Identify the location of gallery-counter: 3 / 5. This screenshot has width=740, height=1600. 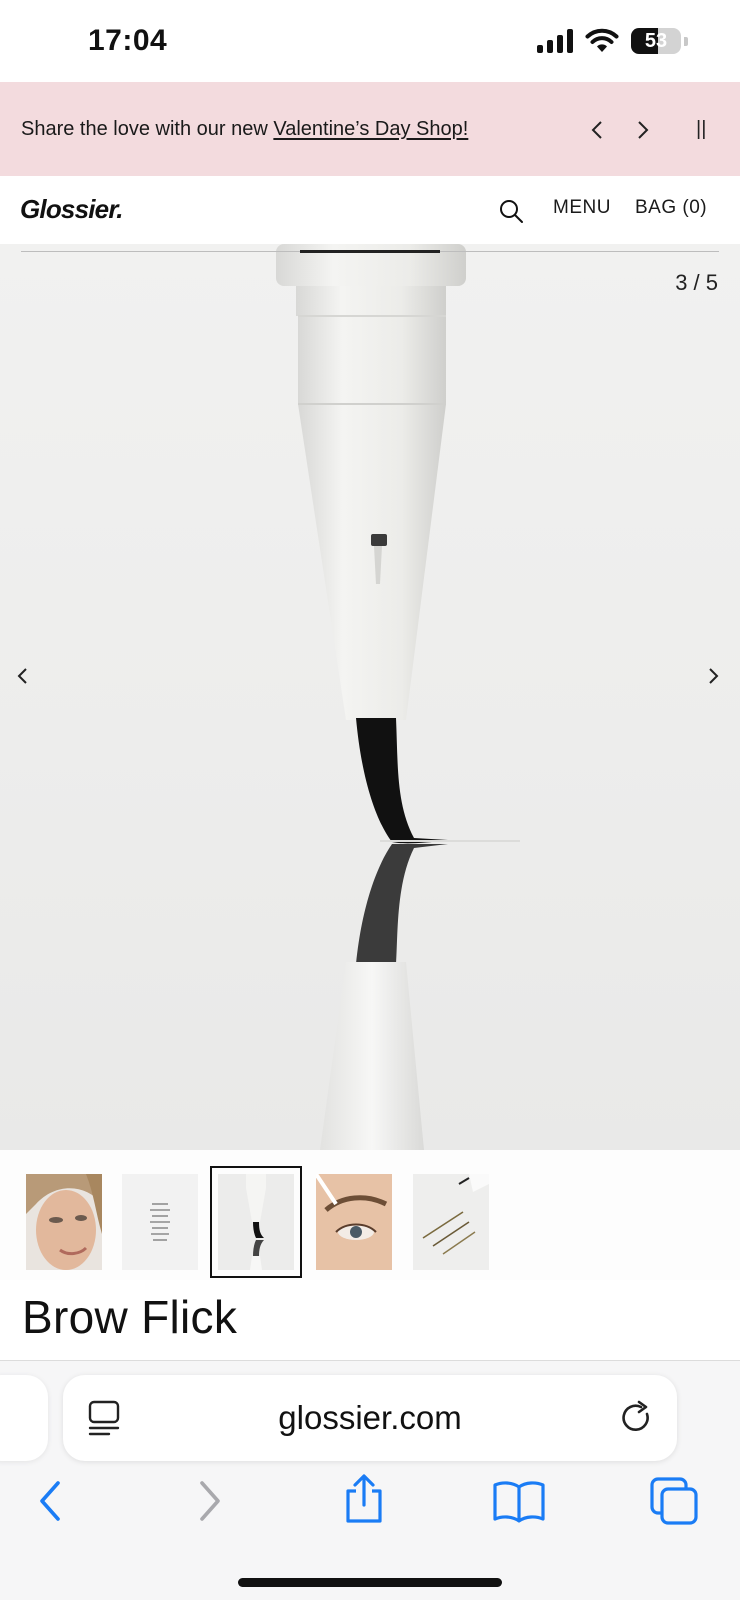
(696, 282).